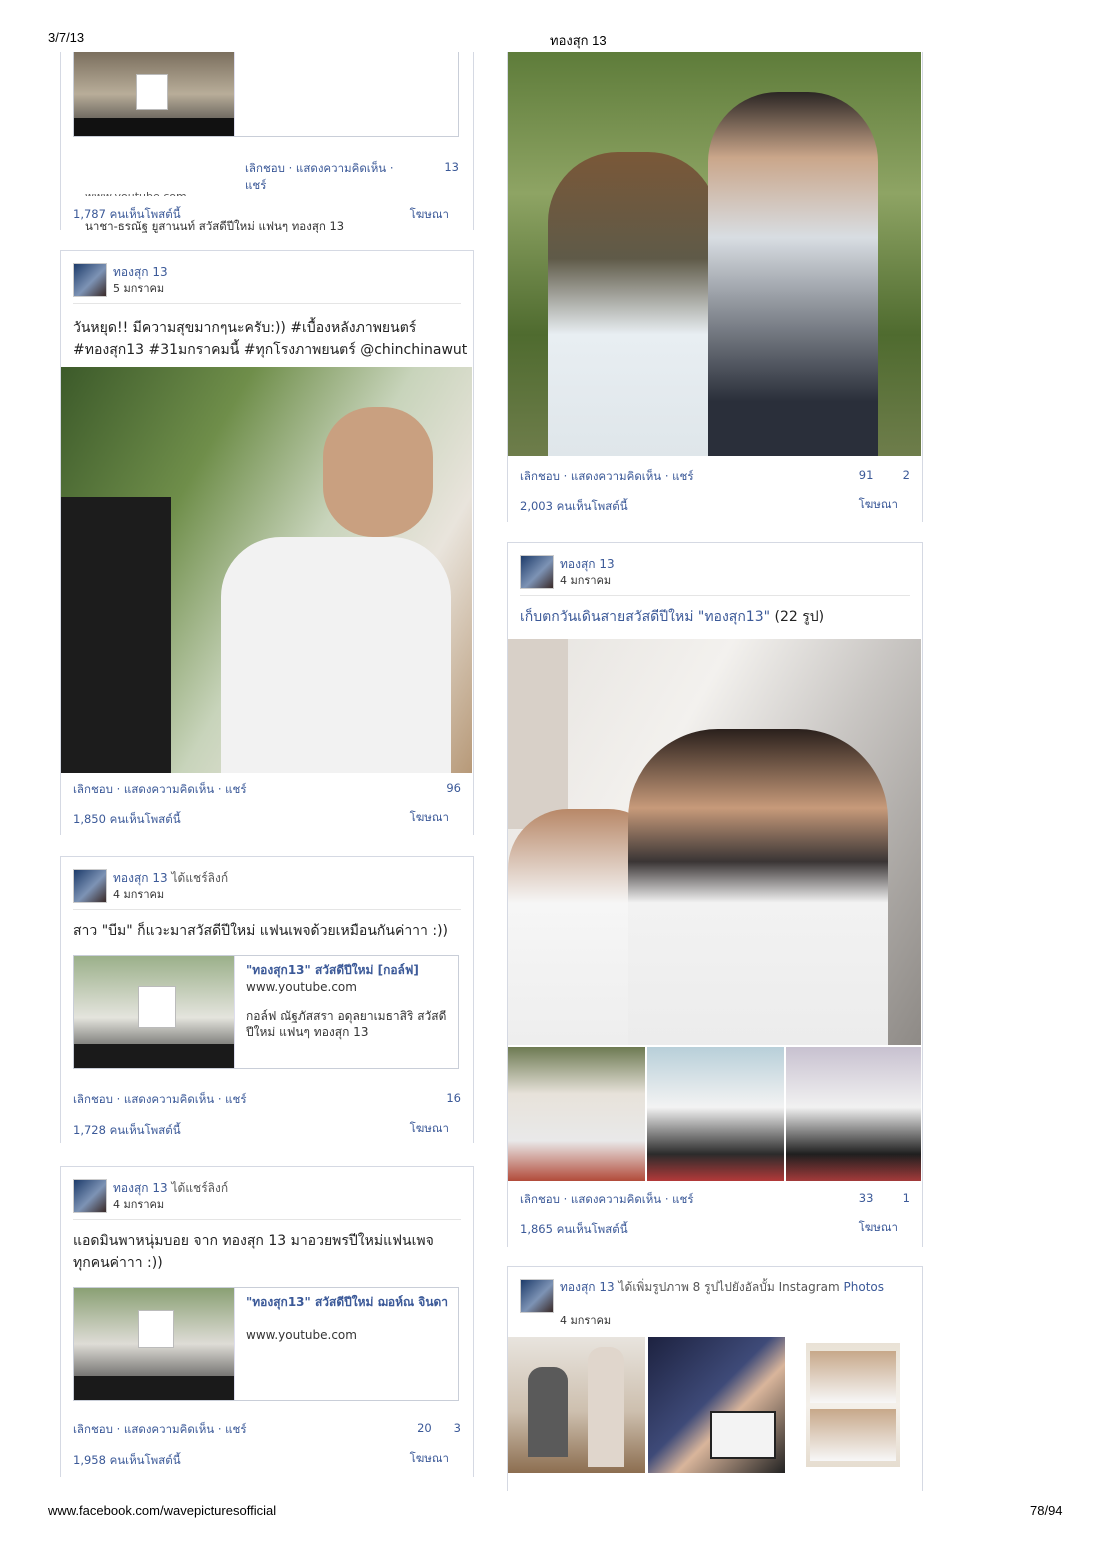  Describe the element at coordinates (424, 1428) in the screenshot. I see `like-count: 20` at that location.